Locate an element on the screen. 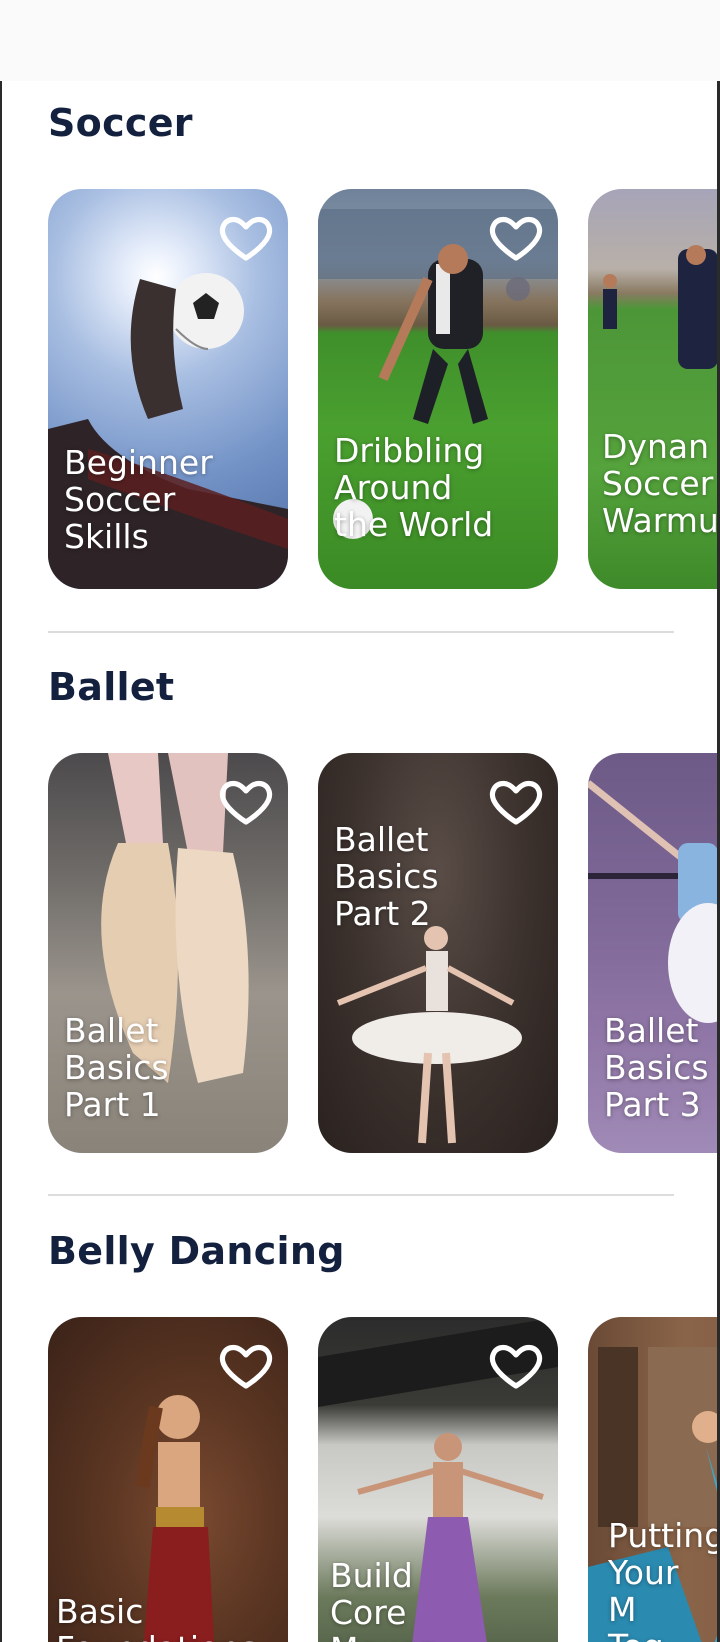 The width and height of the screenshot is (720, 1642). card-title: Beginner Soccer Skills is located at coordinates (138, 499).